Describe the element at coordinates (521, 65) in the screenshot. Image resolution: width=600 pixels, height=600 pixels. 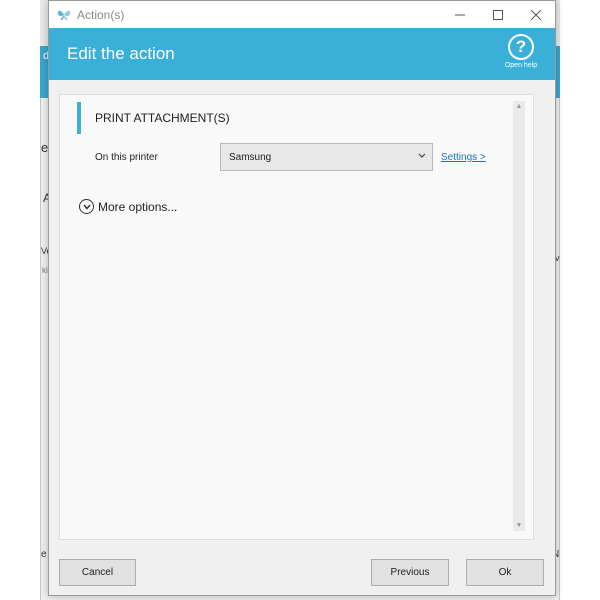
I see `help-label: Open help` at that location.